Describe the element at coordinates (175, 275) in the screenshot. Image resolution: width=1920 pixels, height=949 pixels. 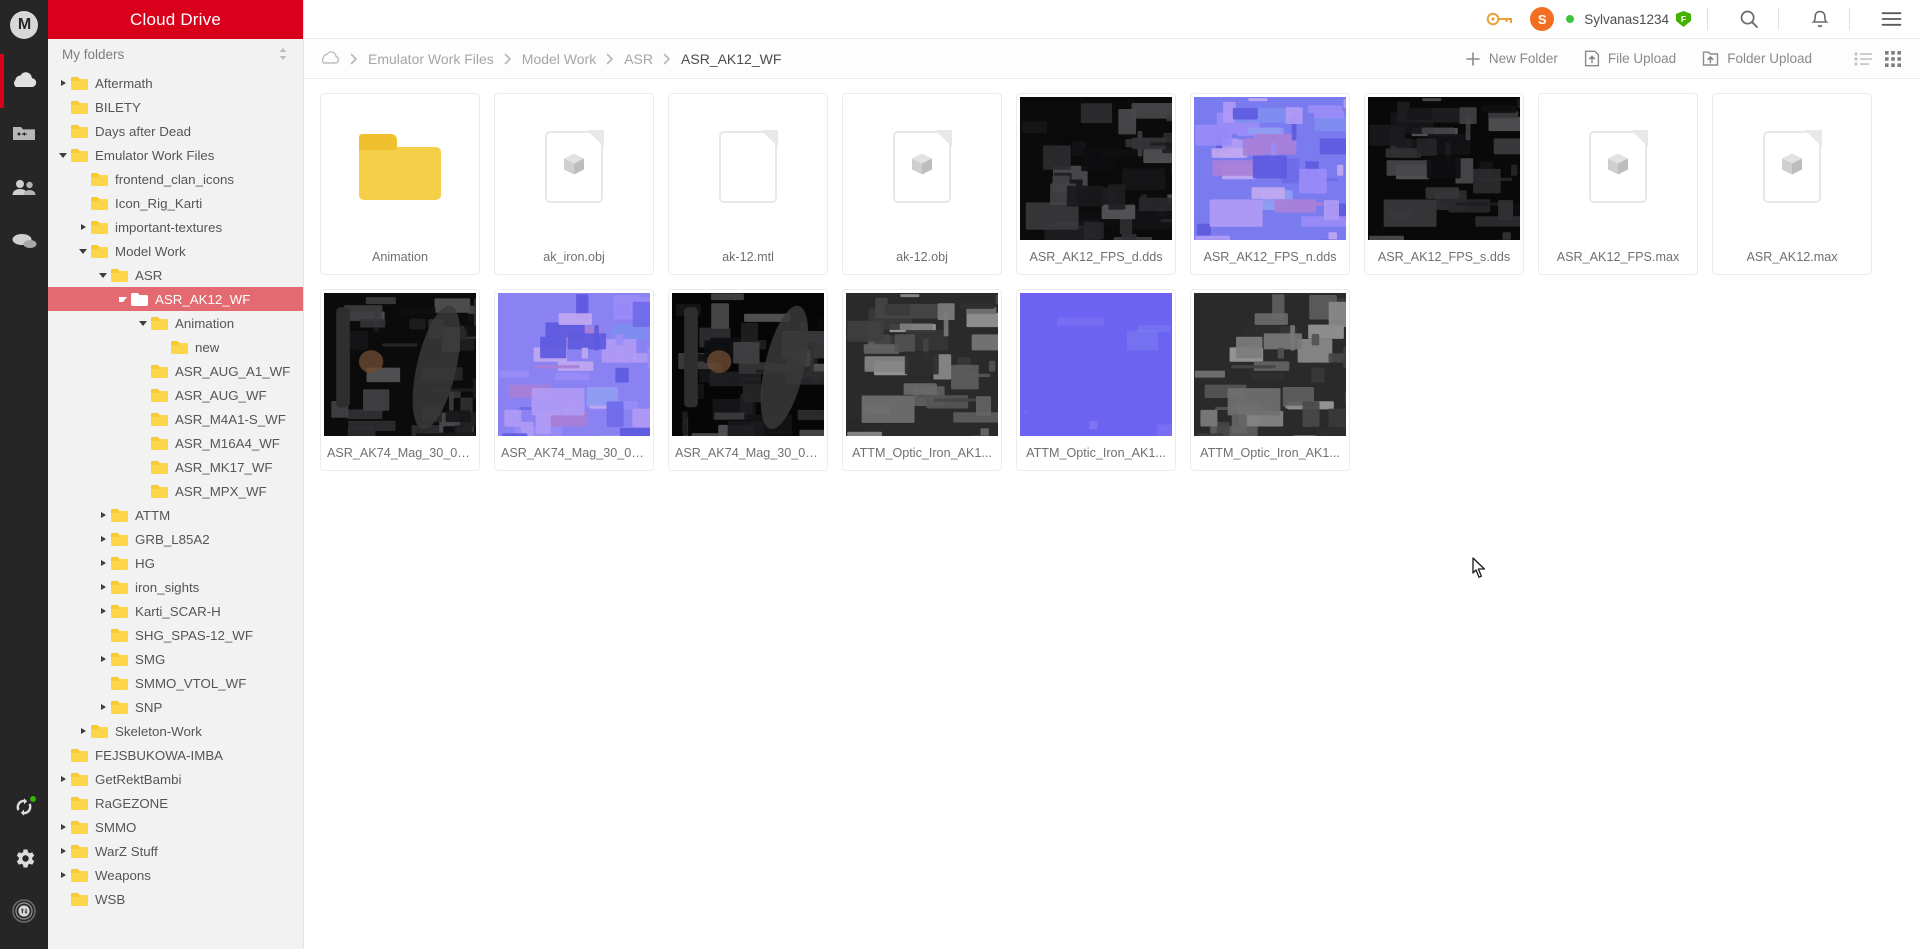
I see `tree-item-asr: ASR` at that location.